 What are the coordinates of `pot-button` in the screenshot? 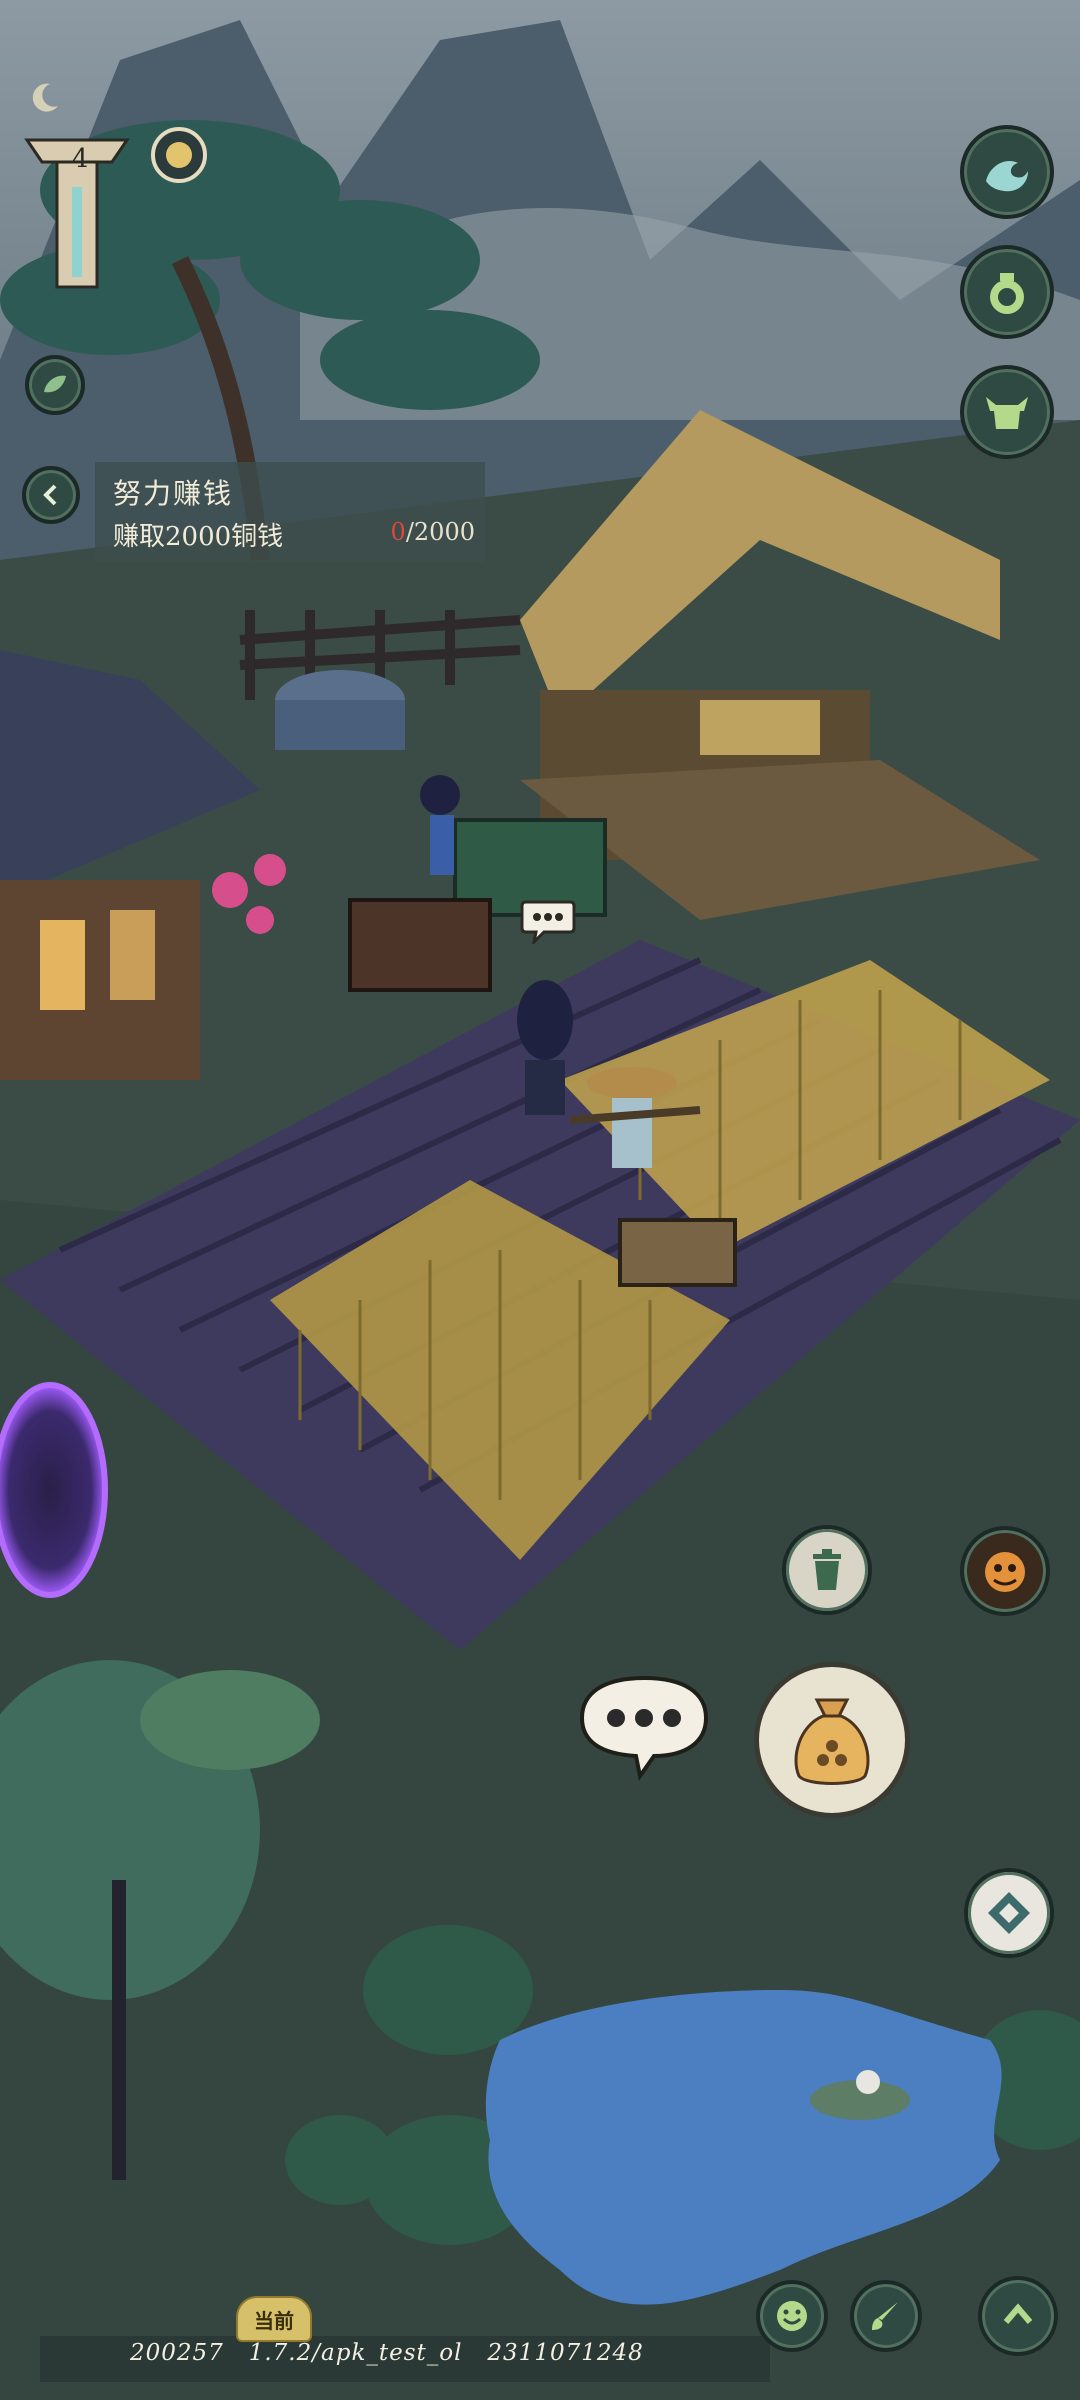 It's located at (1007, 292).